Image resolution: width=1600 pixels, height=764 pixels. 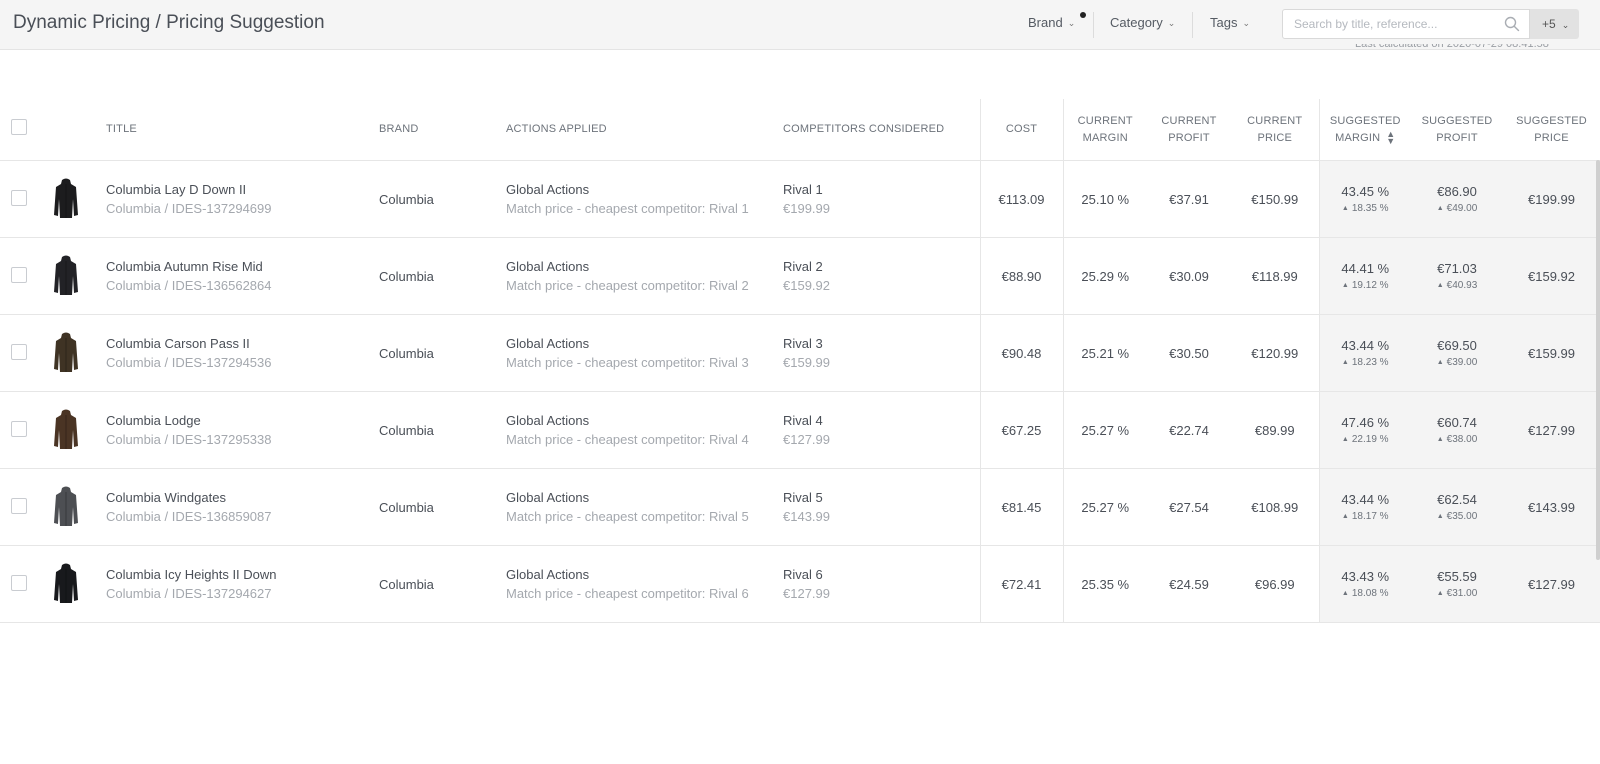 What do you see at coordinates (242, 497) in the screenshot?
I see `product-title: Columbia Windgates` at bounding box center [242, 497].